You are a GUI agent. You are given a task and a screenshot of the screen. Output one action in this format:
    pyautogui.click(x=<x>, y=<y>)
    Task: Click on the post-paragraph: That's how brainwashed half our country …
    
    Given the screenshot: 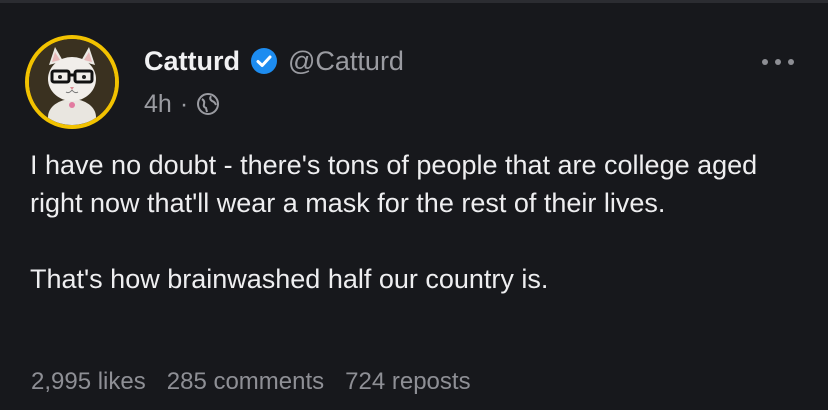 What is the action you would take?
    pyautogui.click(x=289, y=279)
    